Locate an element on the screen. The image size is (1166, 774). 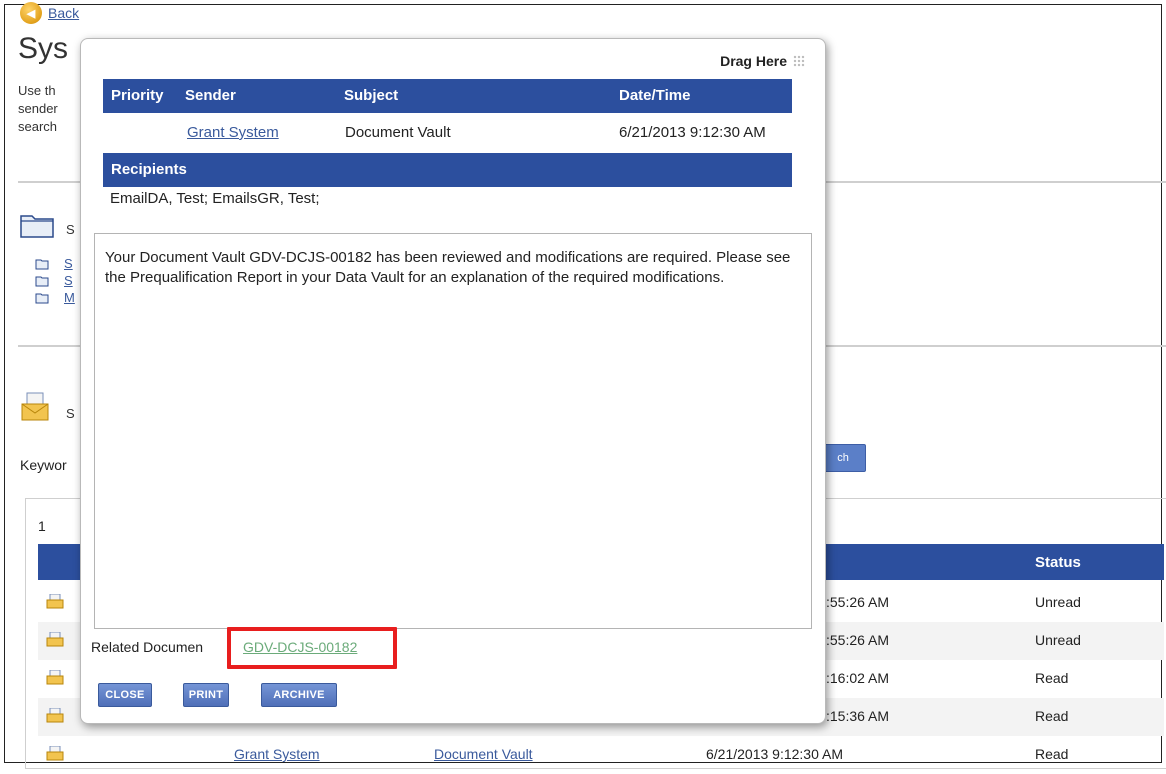
close-button: CLOSE is located at coordinates (125, 695).